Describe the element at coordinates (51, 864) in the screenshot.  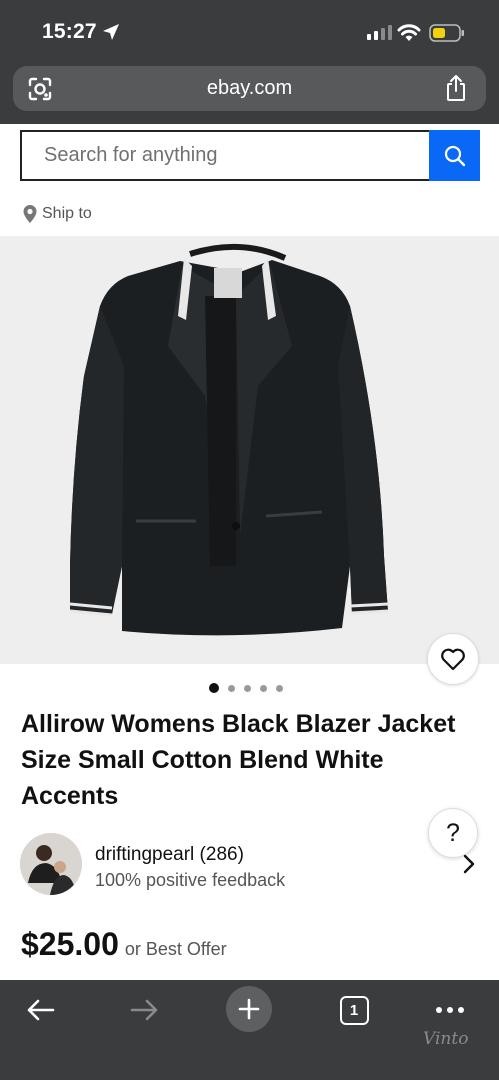
I see `avatar` at that location.